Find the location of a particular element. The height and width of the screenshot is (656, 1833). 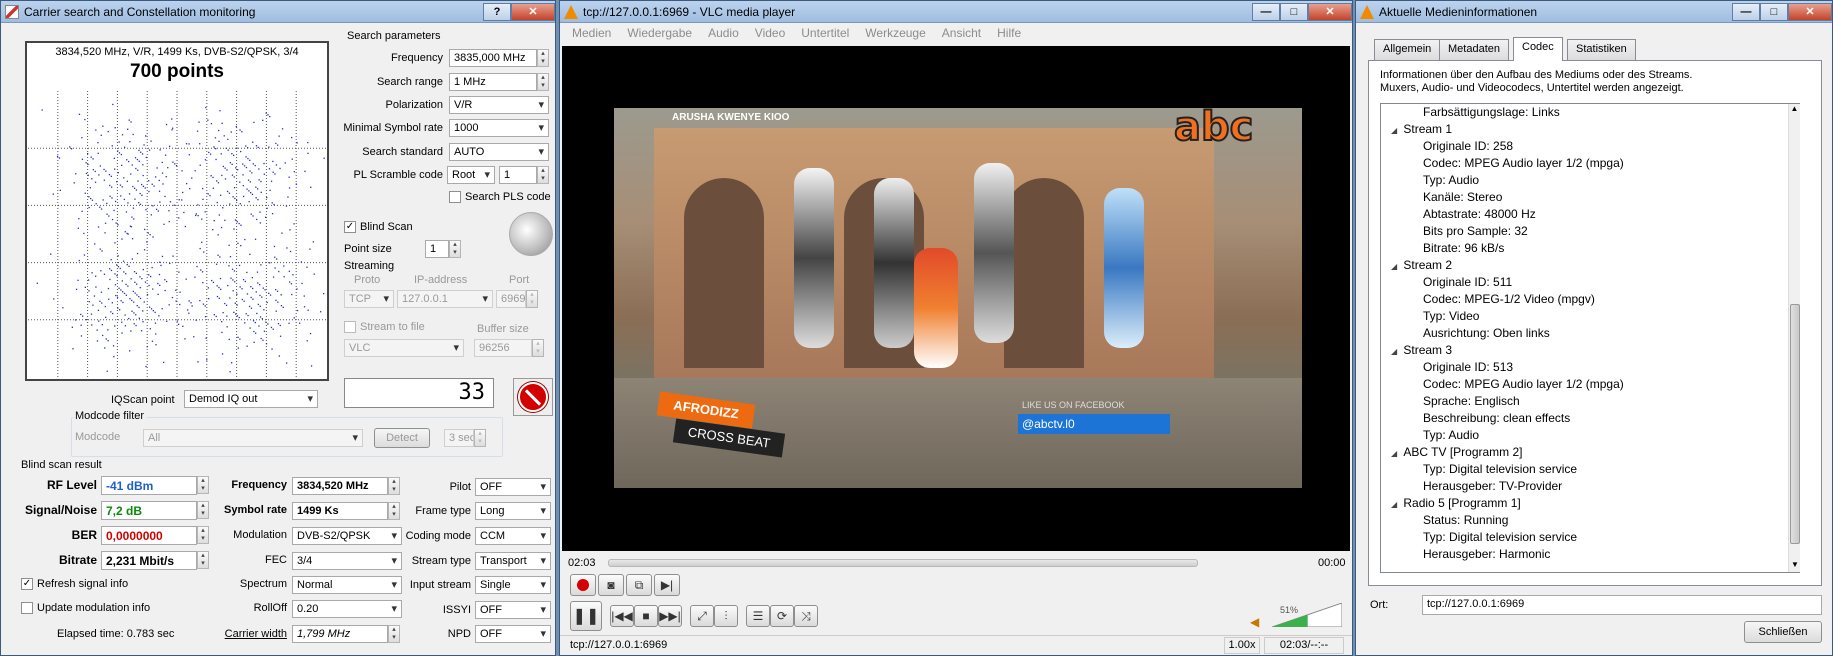

spectrum-select: Normal is located at coordinates (347, 585).